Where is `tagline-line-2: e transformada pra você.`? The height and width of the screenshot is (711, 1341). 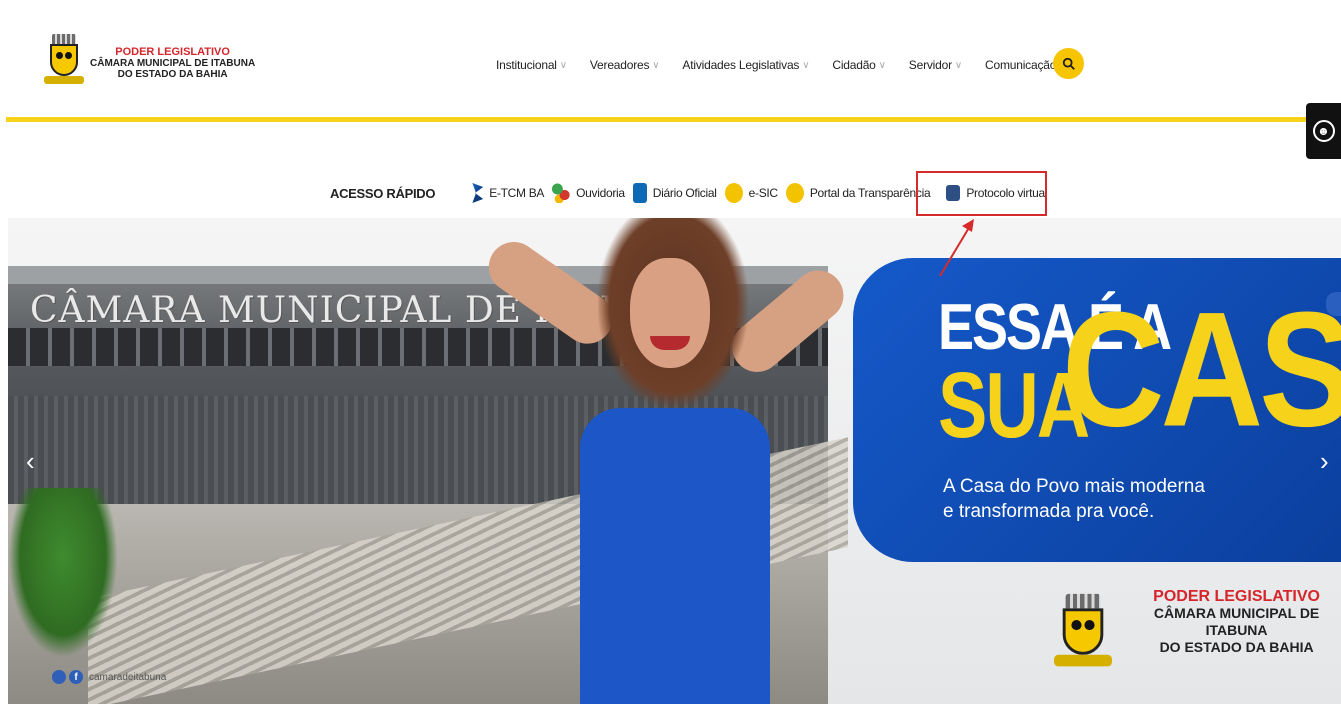
tagline-line-2: e transformada pra você. is located at coordinates (1049, 511).